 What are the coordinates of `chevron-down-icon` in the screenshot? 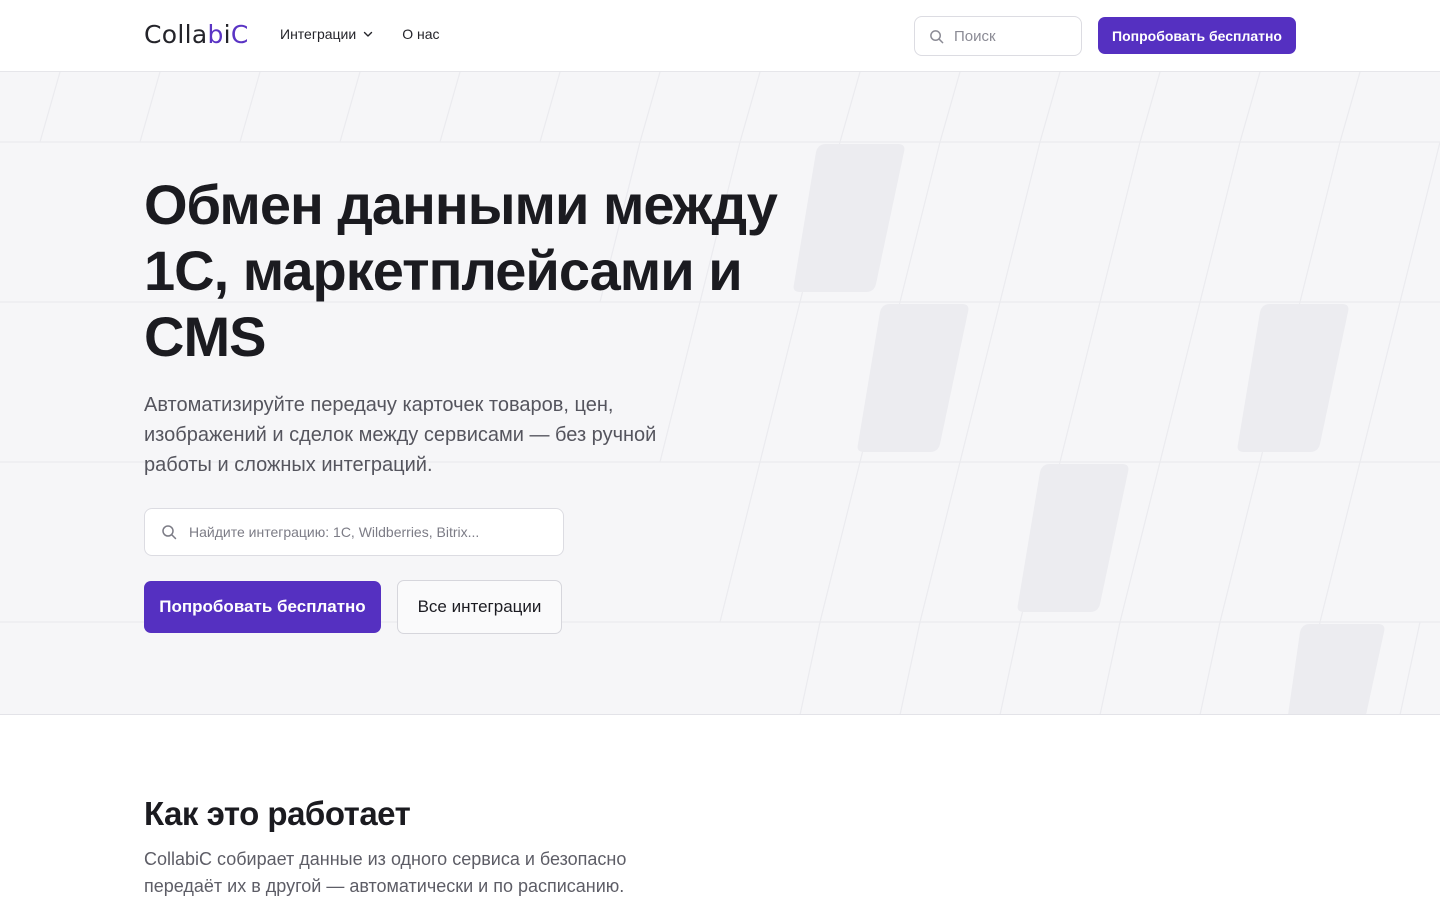 It's located at (368, 34).